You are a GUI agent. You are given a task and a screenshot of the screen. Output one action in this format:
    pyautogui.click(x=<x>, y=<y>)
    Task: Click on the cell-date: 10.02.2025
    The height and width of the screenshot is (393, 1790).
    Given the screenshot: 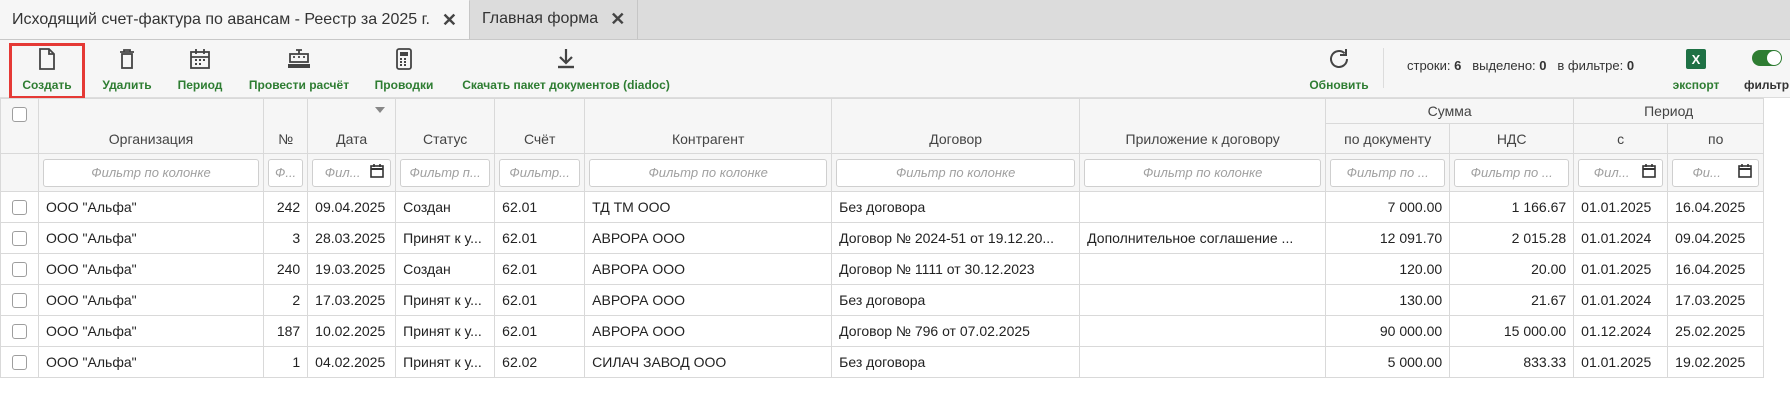 What is the action you would take?
    pyautogui.click(x=352, y=331)
    